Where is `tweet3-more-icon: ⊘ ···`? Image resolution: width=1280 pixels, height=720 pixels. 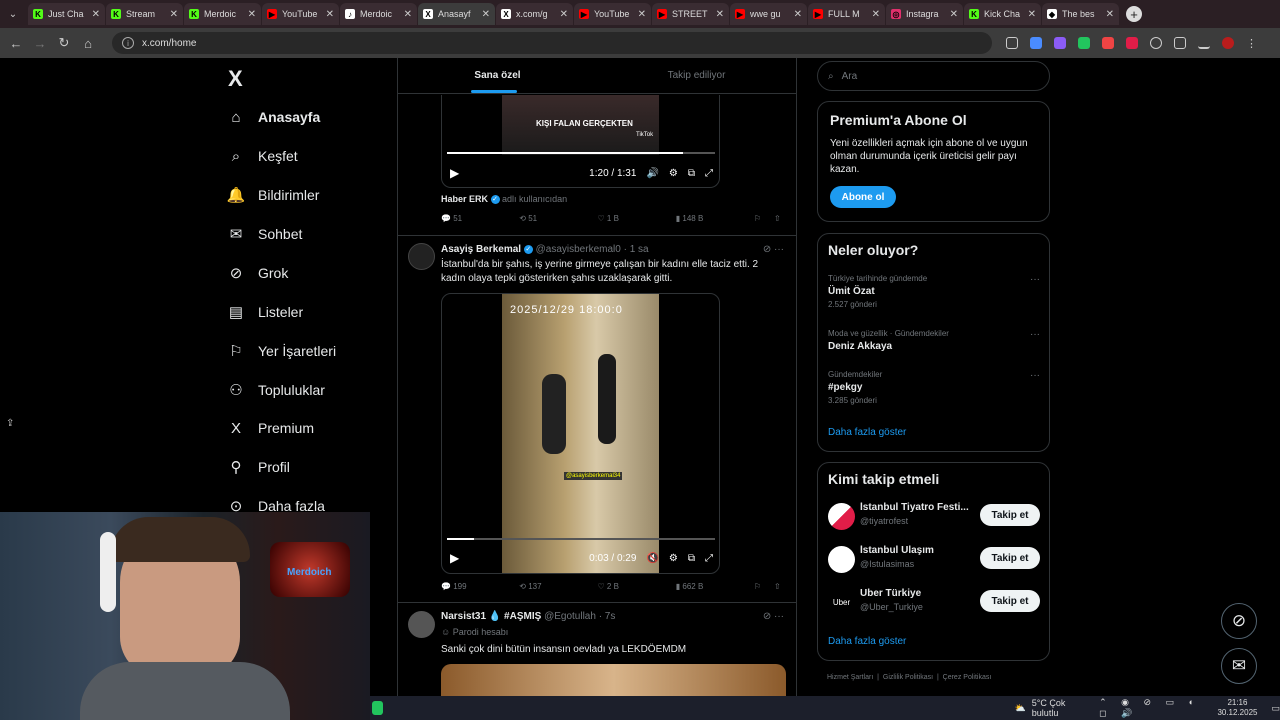
tweet3-more-icon: ⊘ ··· is located at coordinates (773, 616).